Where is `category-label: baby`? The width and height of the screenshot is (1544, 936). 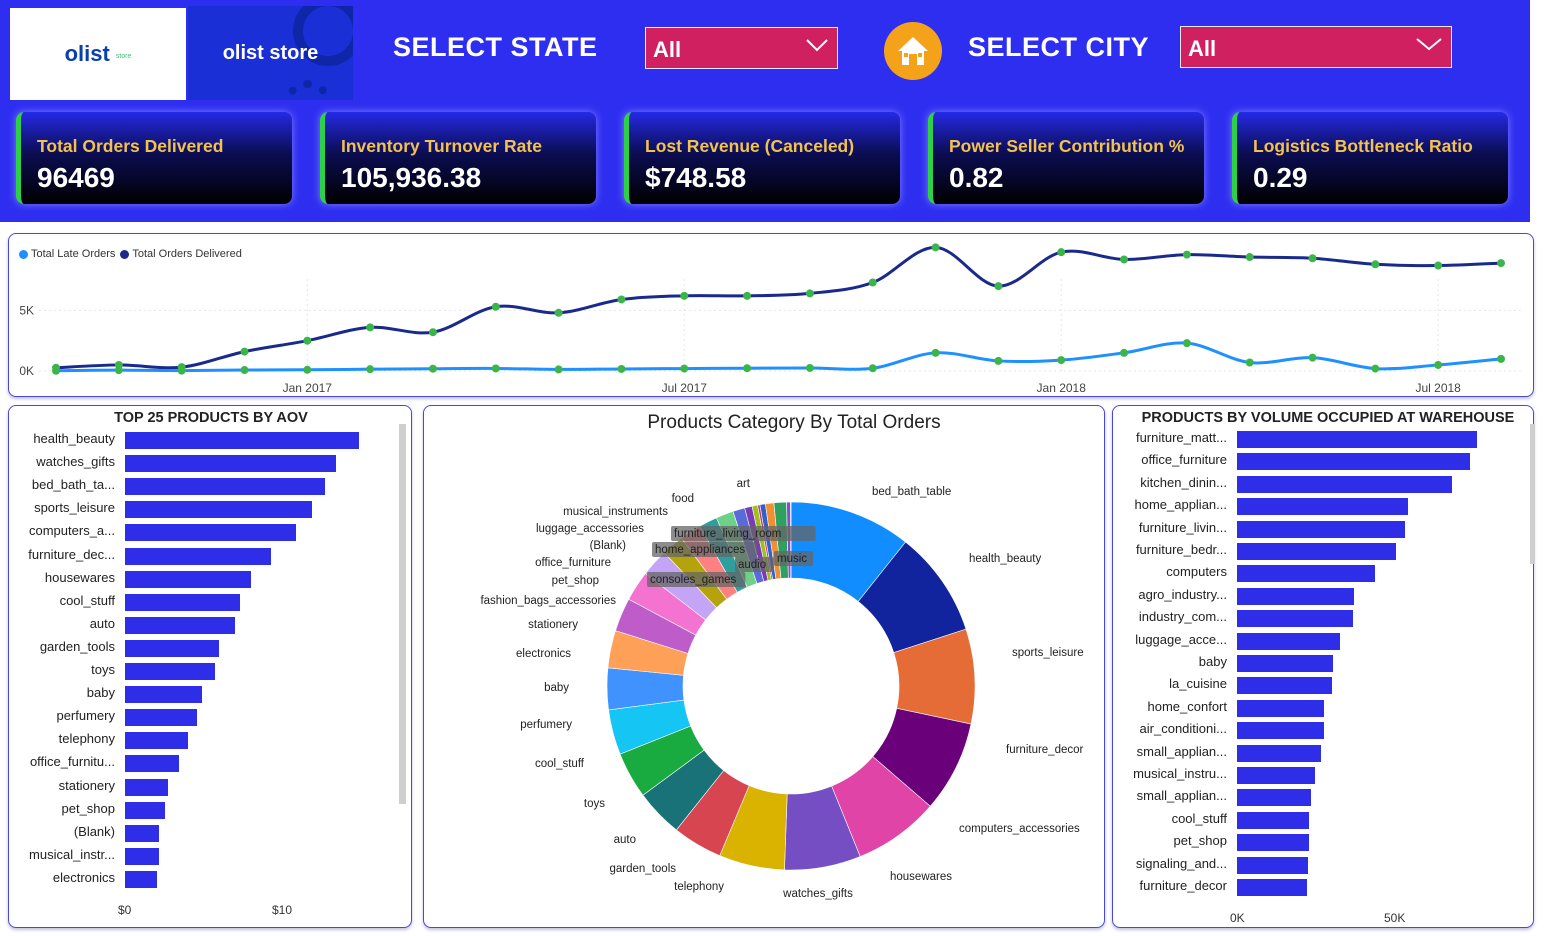 category-label: baby is located at coordinates (1212, 661).